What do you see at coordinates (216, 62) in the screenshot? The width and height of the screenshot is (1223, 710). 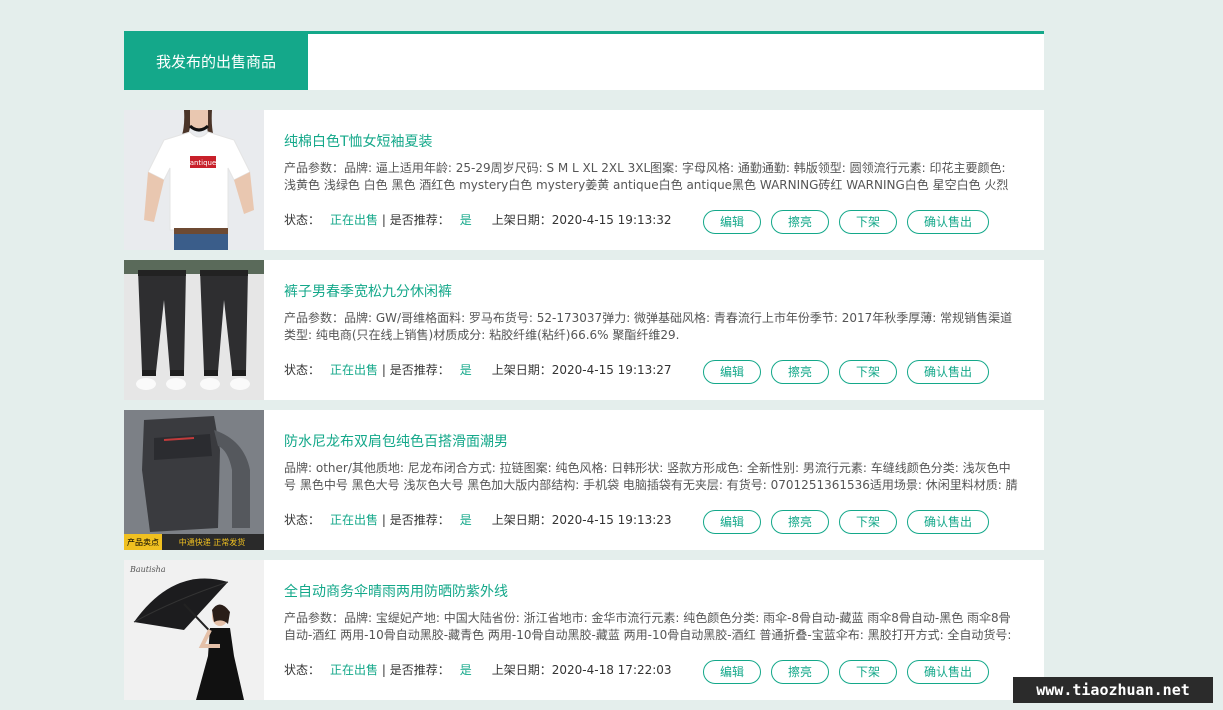 I see `tab-my-sale-items: 我发布的出售商品` at bounding box center [216, 62].